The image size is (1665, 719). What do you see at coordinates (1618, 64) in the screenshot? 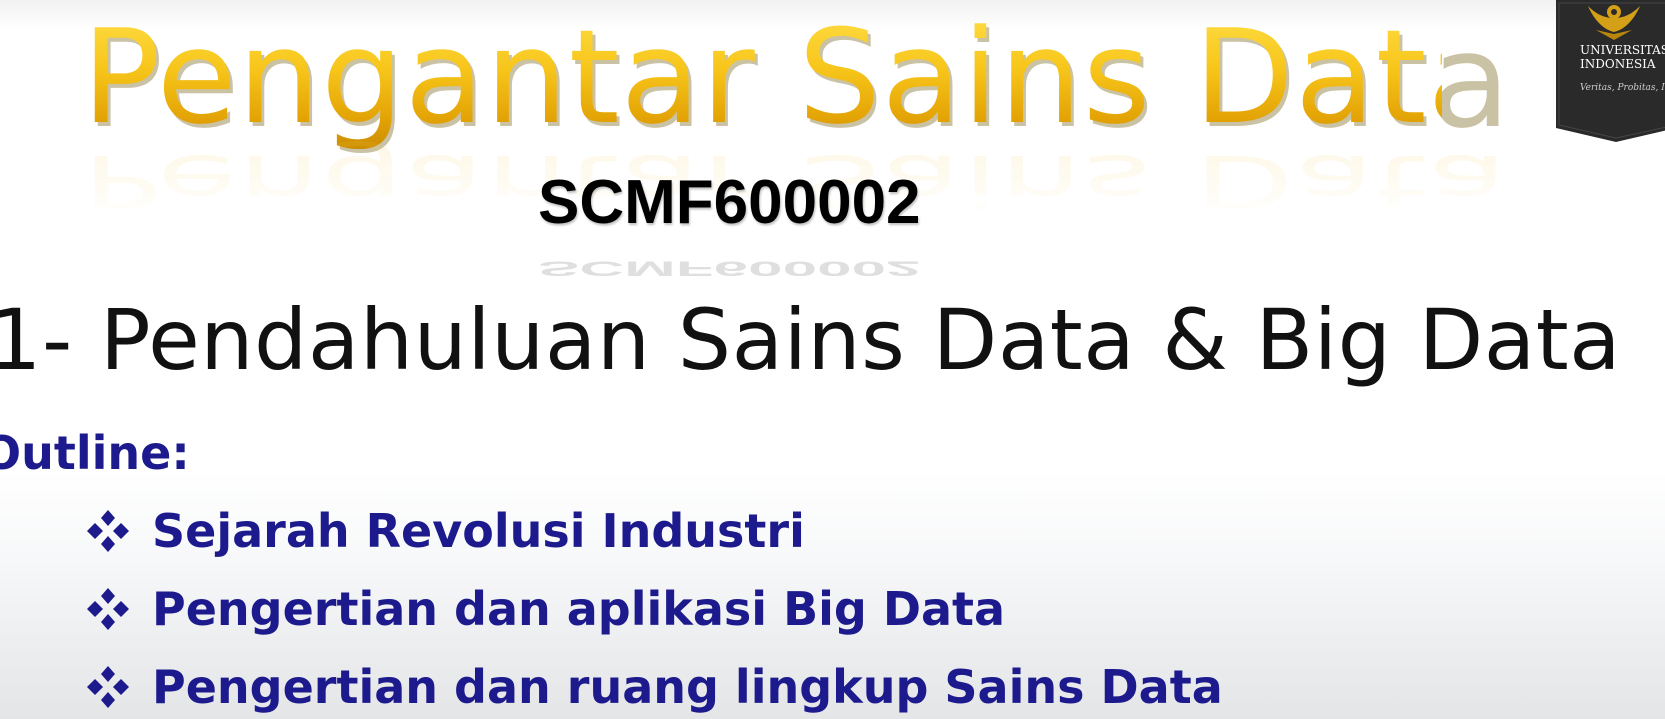
I see `logo-text-line2: INDONESIA` at bounding box center [1618, 64].